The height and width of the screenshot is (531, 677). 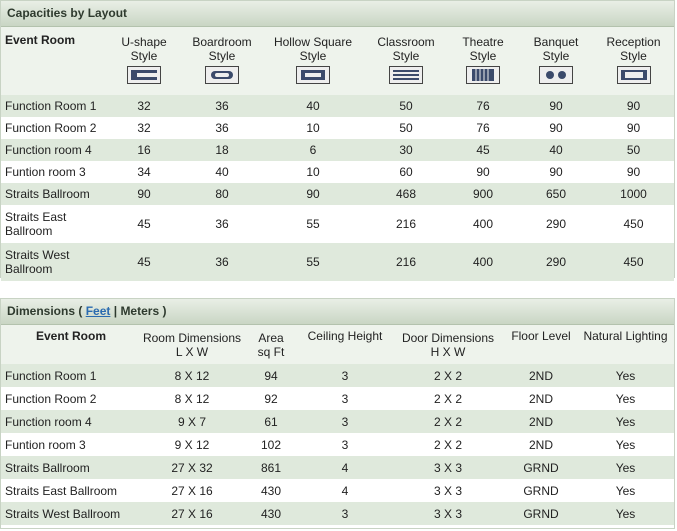 What do you see at coordinates (164, 311) in the screenshot?
I see `paren-close: )` at bounding box center [164, 311].